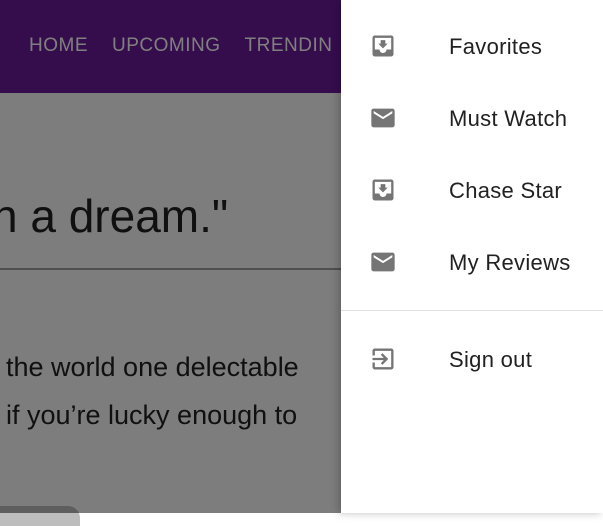 Image resolution: width=603 pixels, height=526 pixels. I want to click on drawer-item-label: Favorites, so click(496, 46).